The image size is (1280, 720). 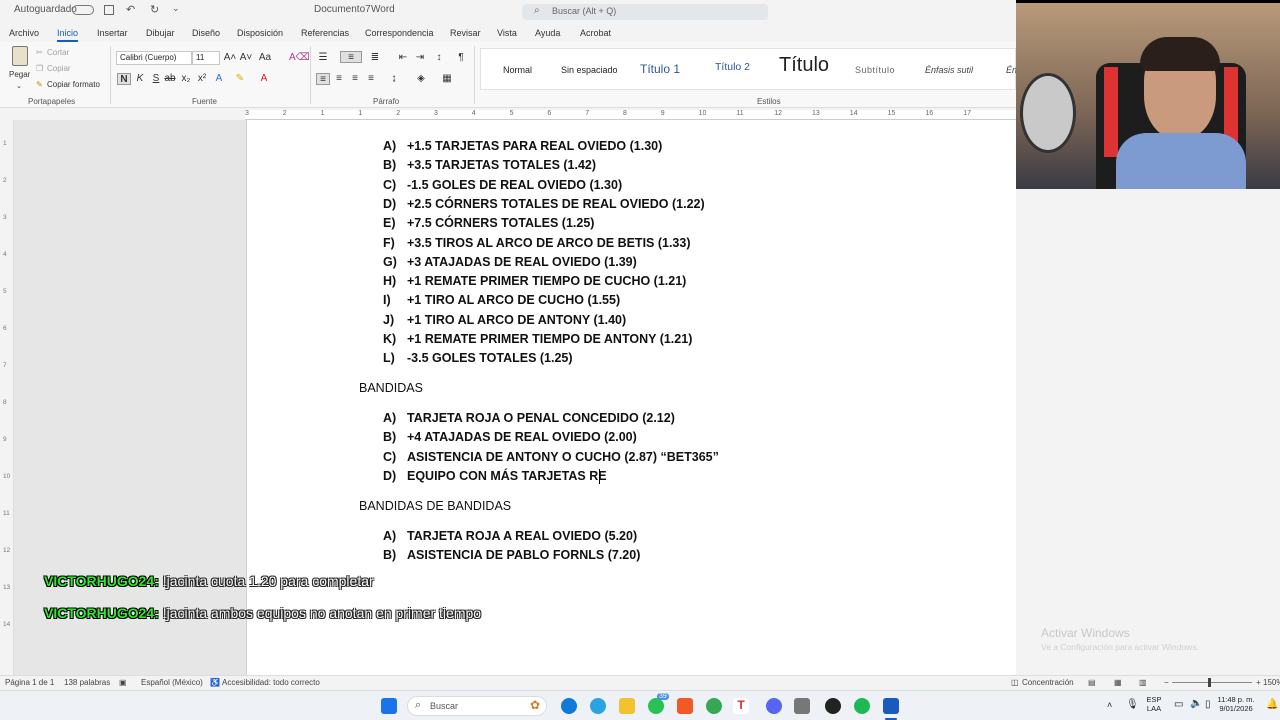 I want to click on search-input: ⌕ Buscar (Alt + Q), so click(x=645, y=12).